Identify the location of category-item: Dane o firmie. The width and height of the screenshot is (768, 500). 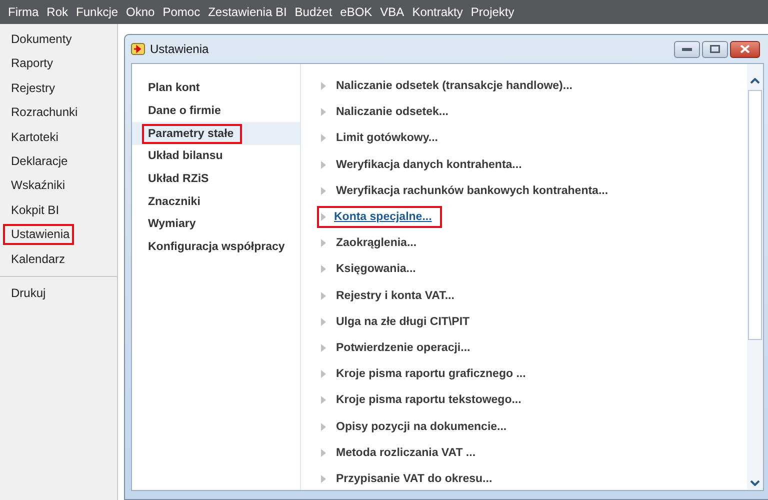
(216, 111).